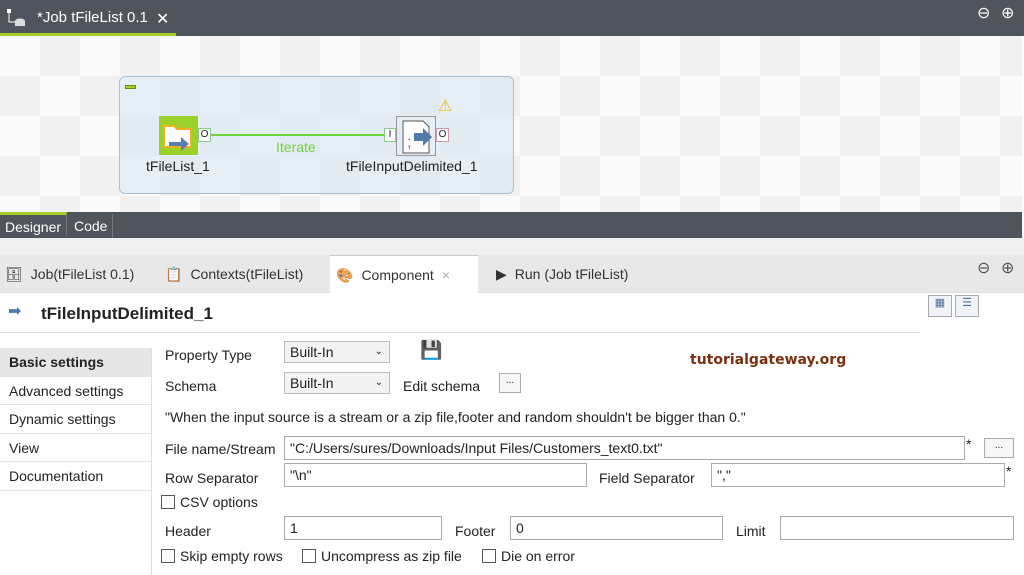 This screenshot has height=575, width=1024. I want to click on job-editor-tab: *Job tFileList 0.1 ✕, so click(88, 18).